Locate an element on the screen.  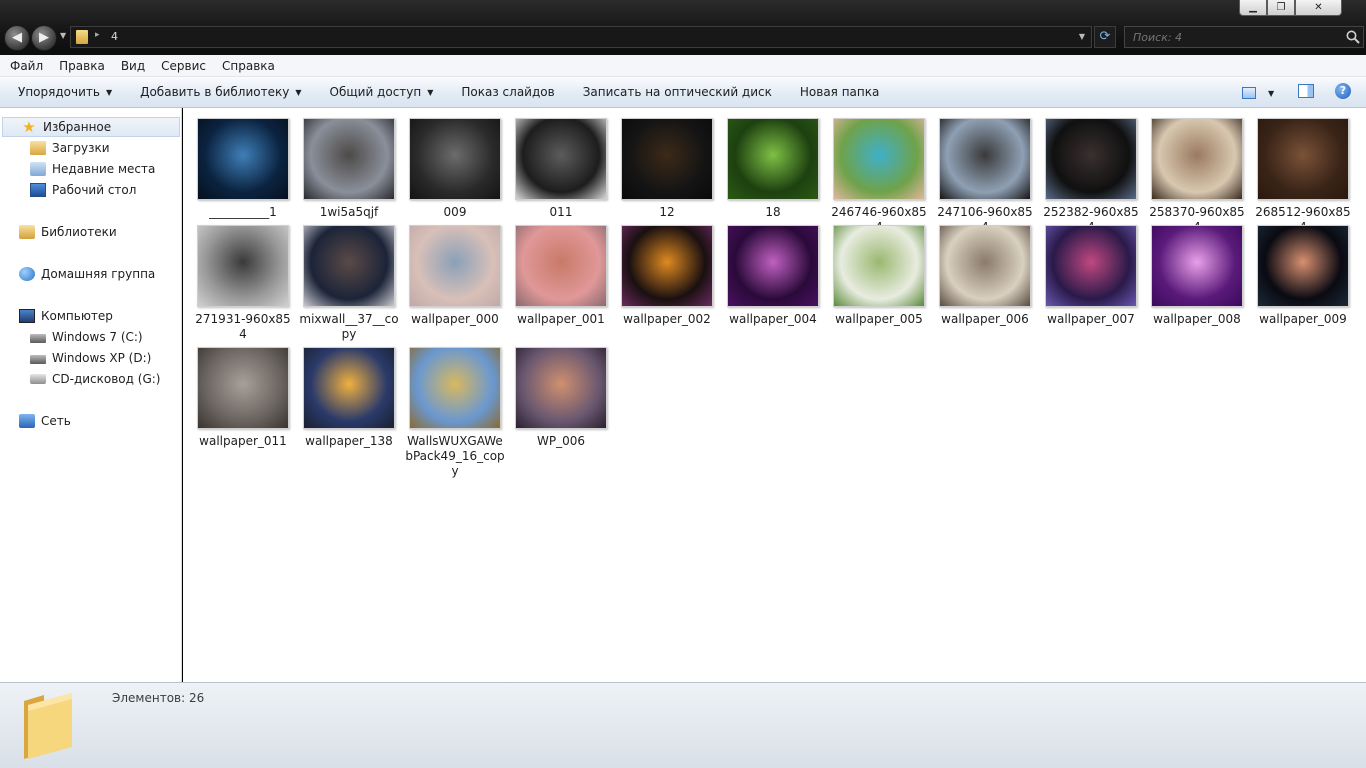
file-name: __________1 is located at coordinates (243, 212).